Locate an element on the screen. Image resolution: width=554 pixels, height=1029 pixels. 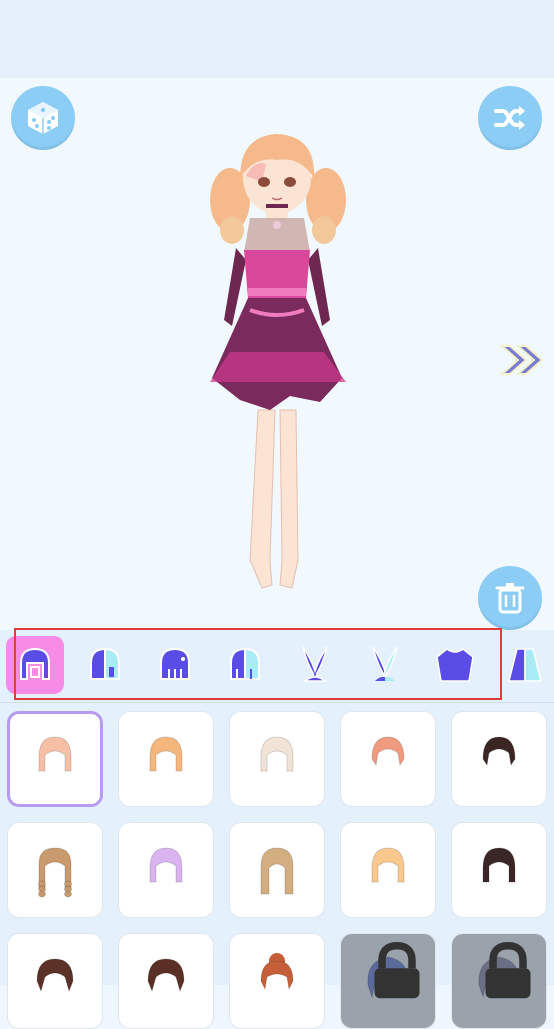
category-tab-bar is located at coordinates (277, 666).